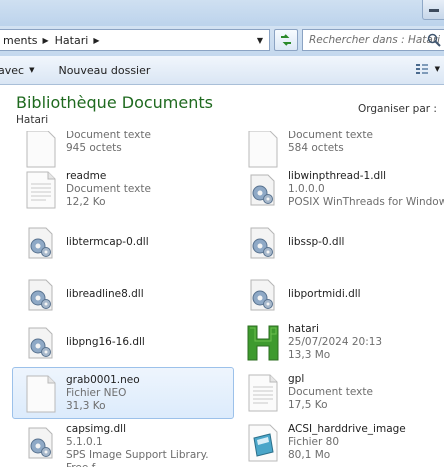 The height and width of the screenshot is (467, 444). I want to click on hatari-app-icon, so click(263, 343).